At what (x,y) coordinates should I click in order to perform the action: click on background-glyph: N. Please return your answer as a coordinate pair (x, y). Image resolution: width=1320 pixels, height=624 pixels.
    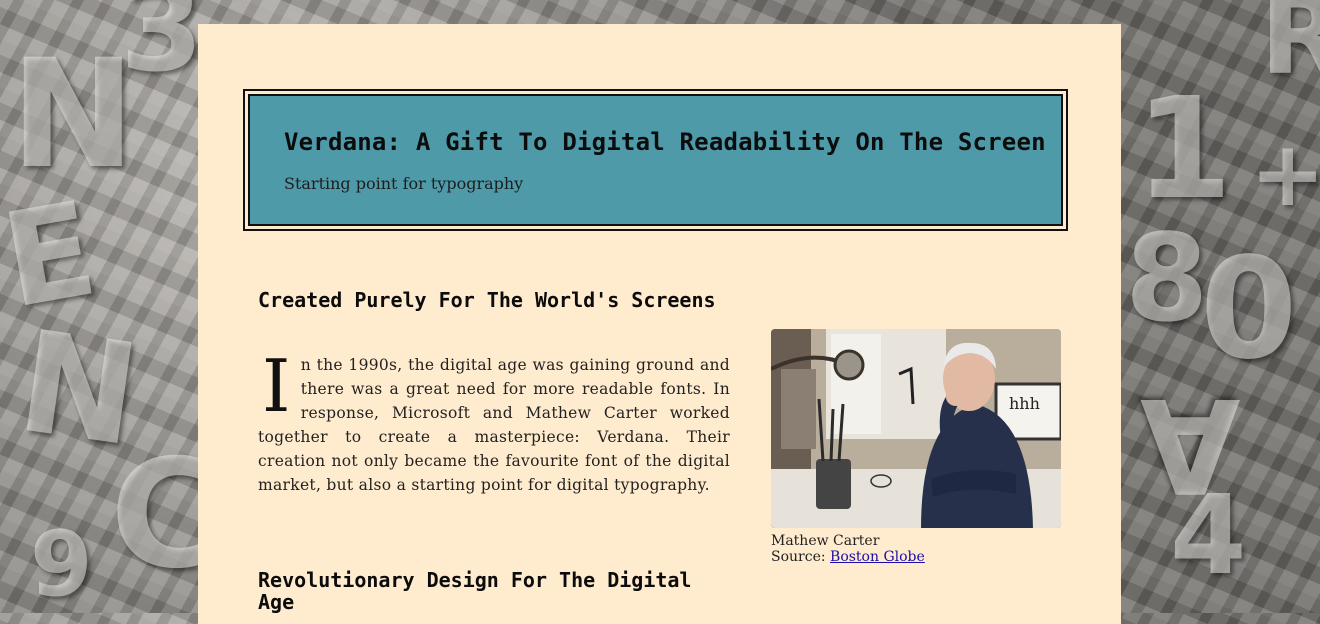
    Looking at the image, I should click on (73, 115).